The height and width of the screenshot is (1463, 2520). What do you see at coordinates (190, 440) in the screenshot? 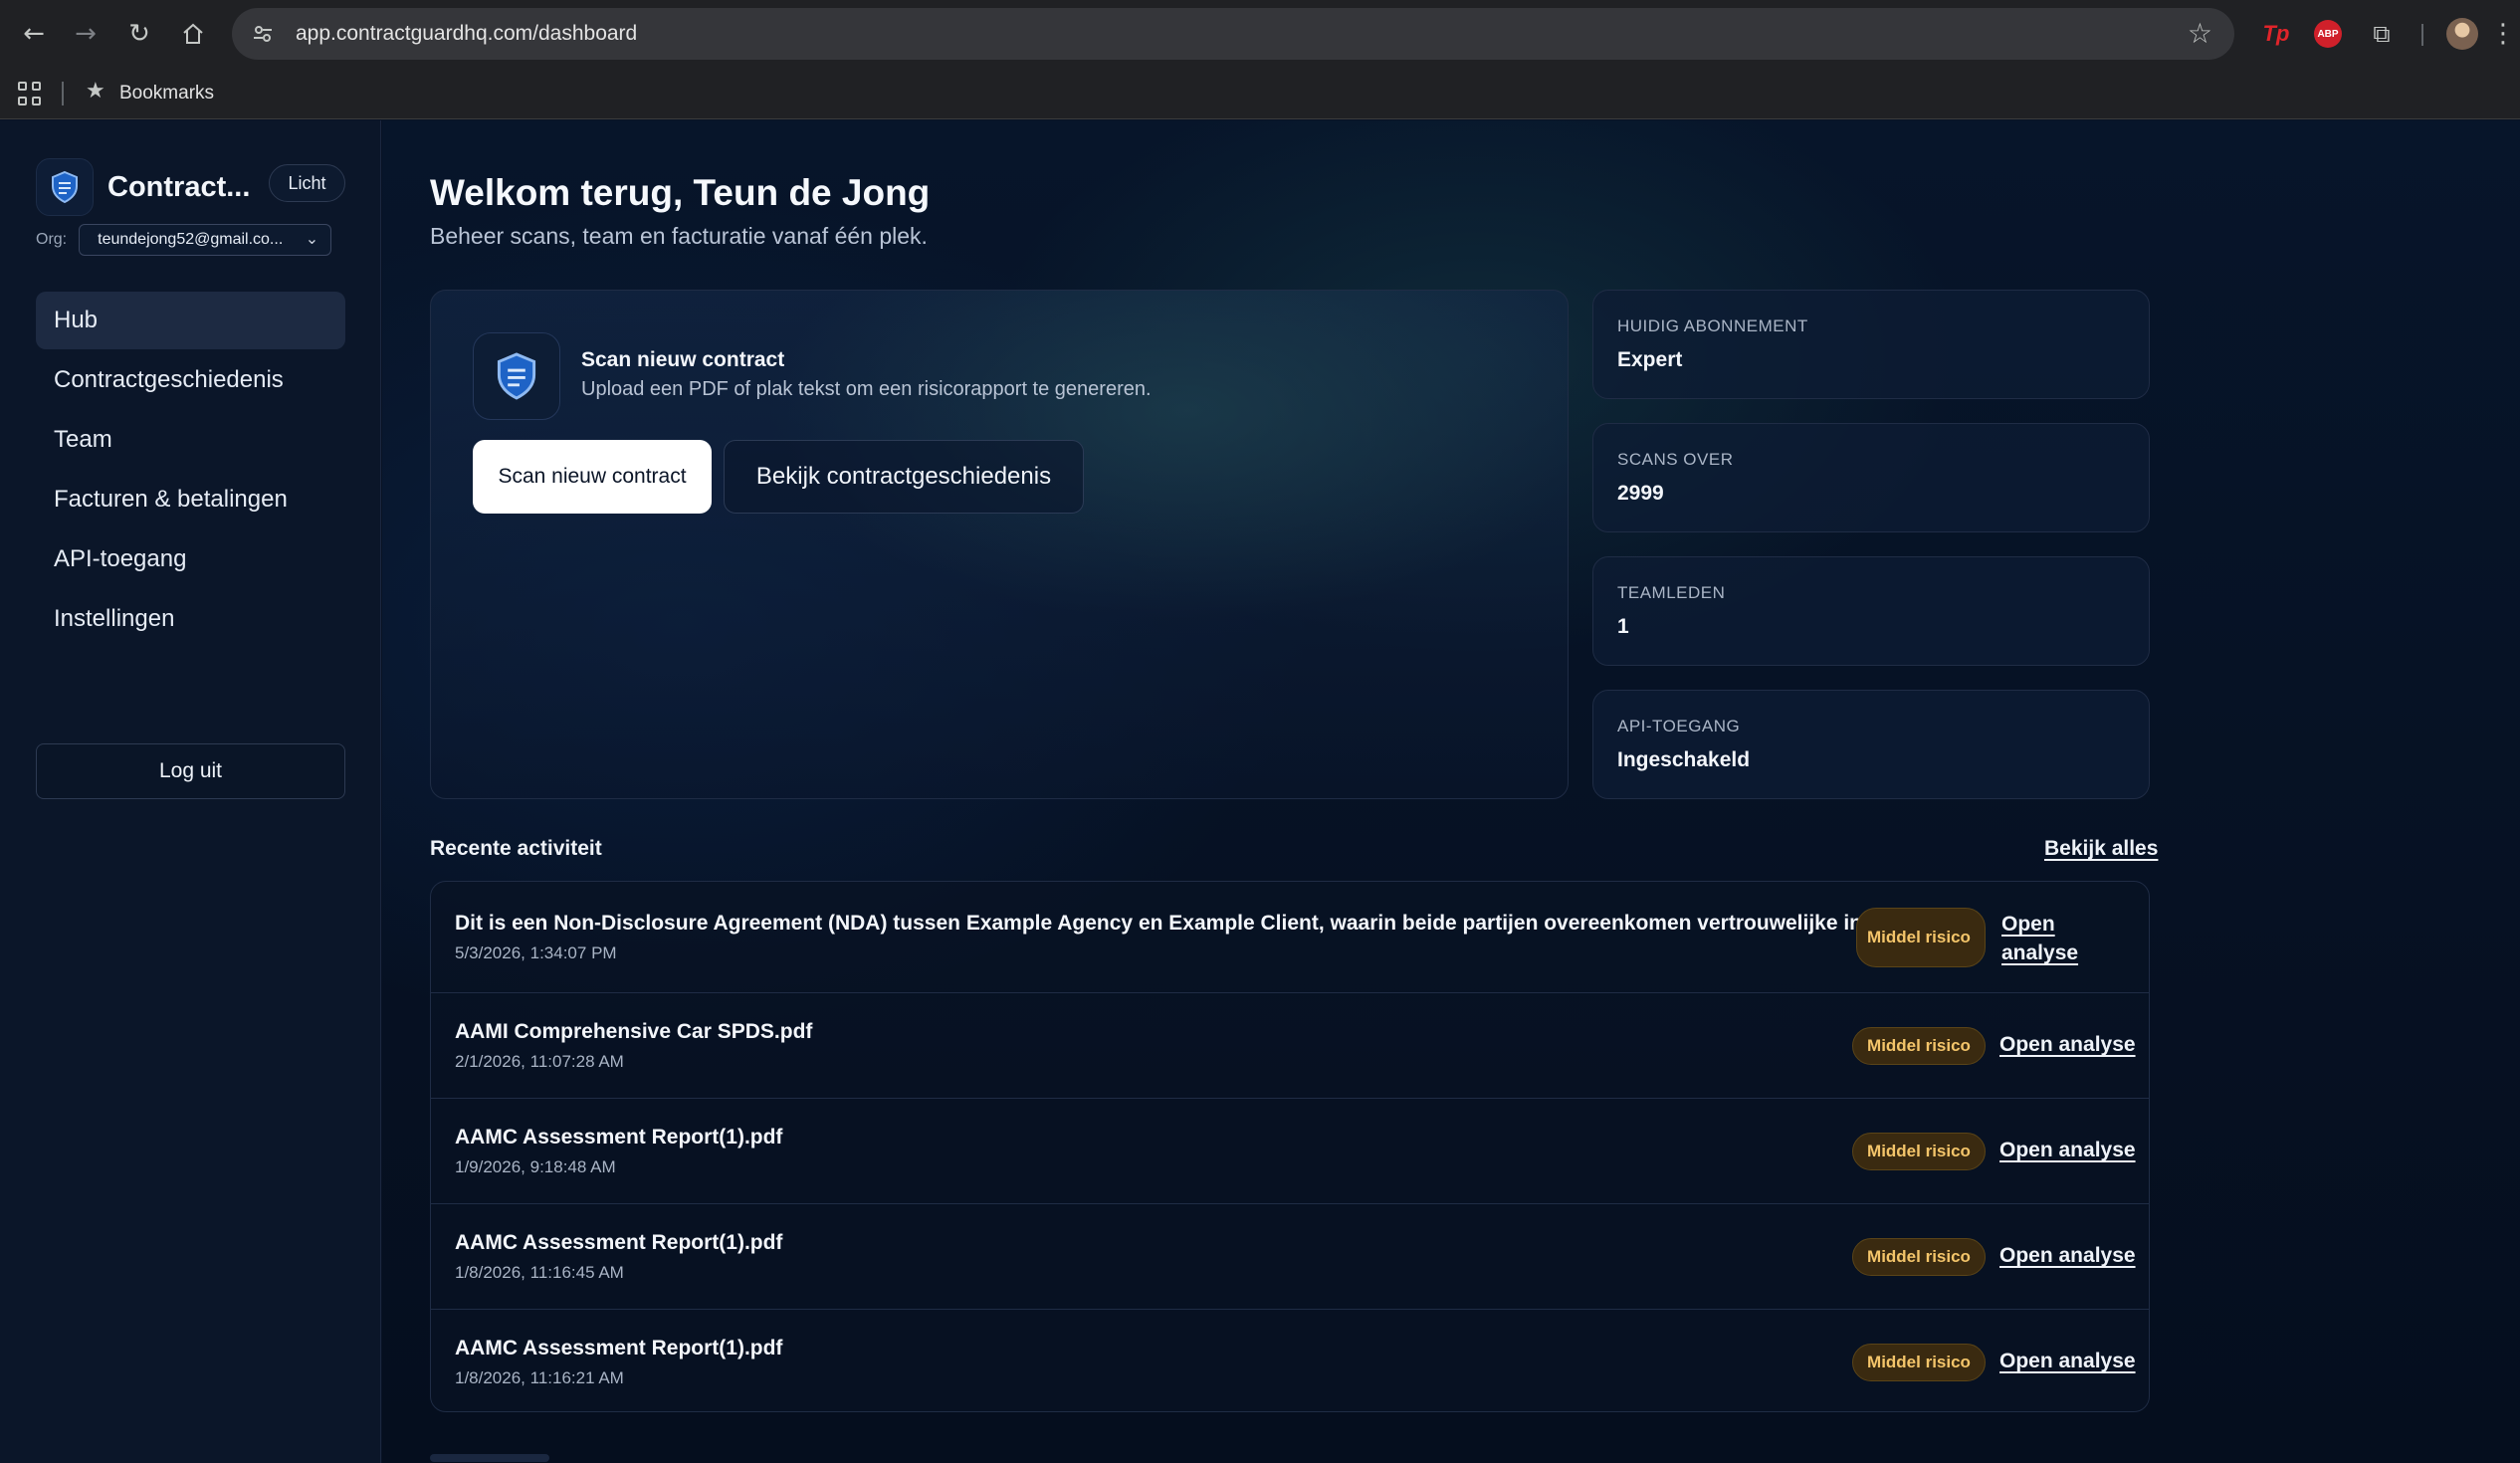
I see `sidebar-item-team: Team` at bounding box center [190, 440].